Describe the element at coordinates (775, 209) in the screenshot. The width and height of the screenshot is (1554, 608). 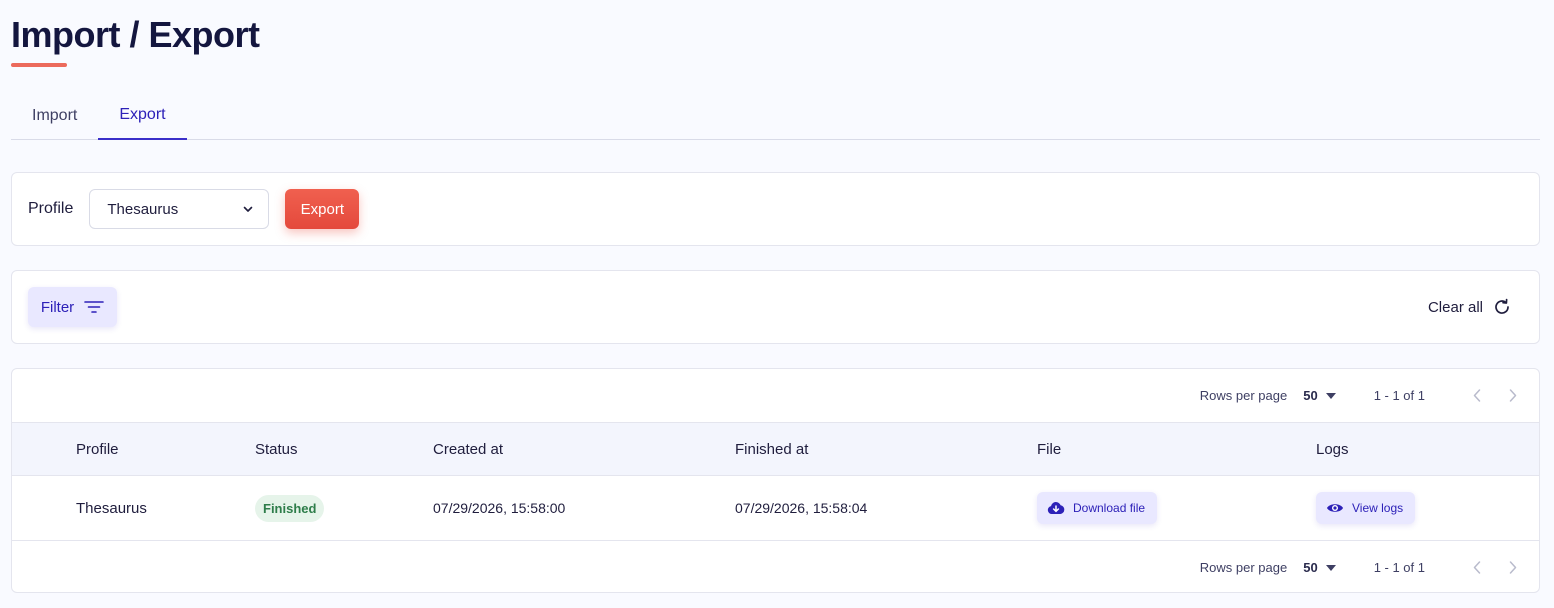
I see `export-profile-card: Profile Thesaurus Export` at that location.